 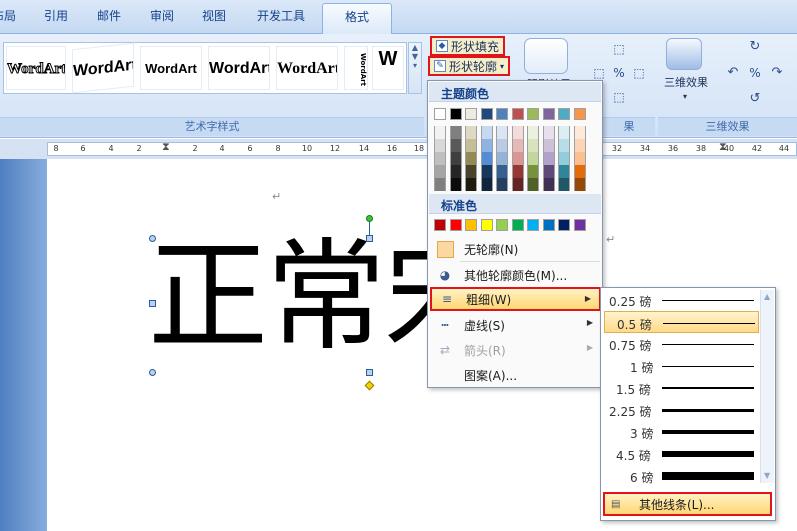 What do you see at coordinates (681, 344) in the screenshot?
I see `weight-option: 0.75 磅` at bounding box center [681, 344].